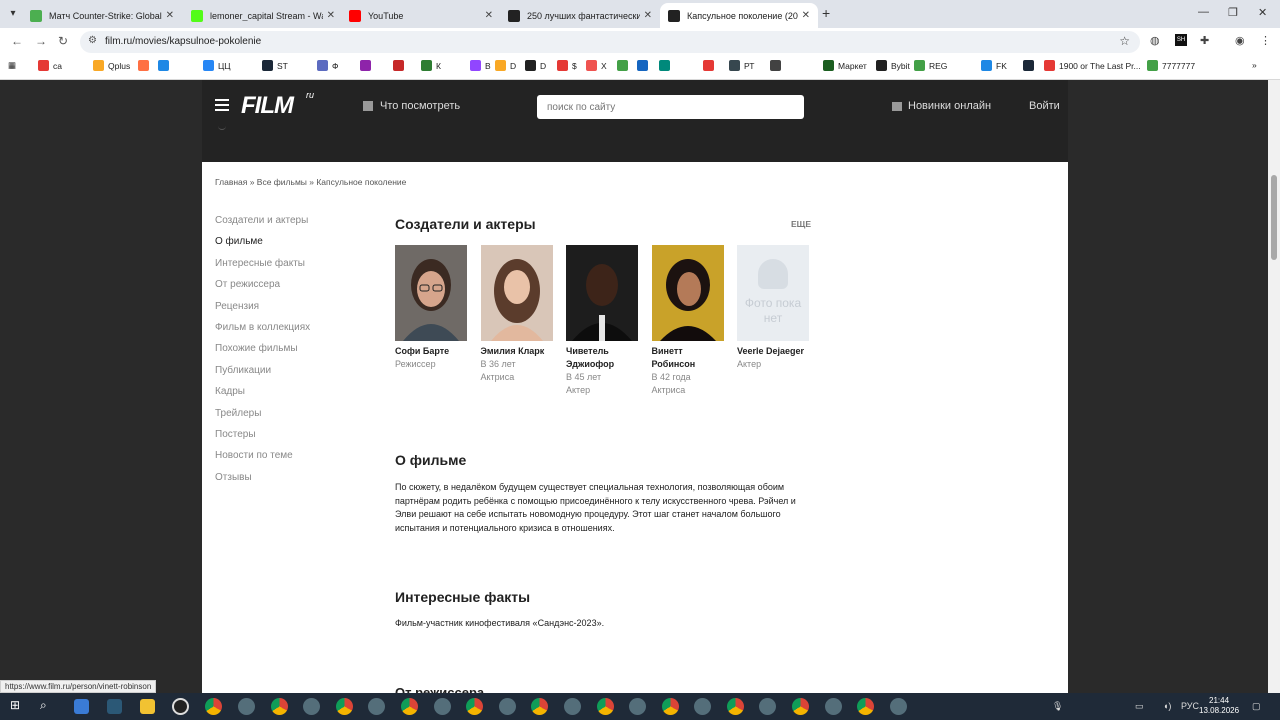 The image size is (1280, 720). I want to click on sidenav-item-active: О фильме, so click(262, 246).